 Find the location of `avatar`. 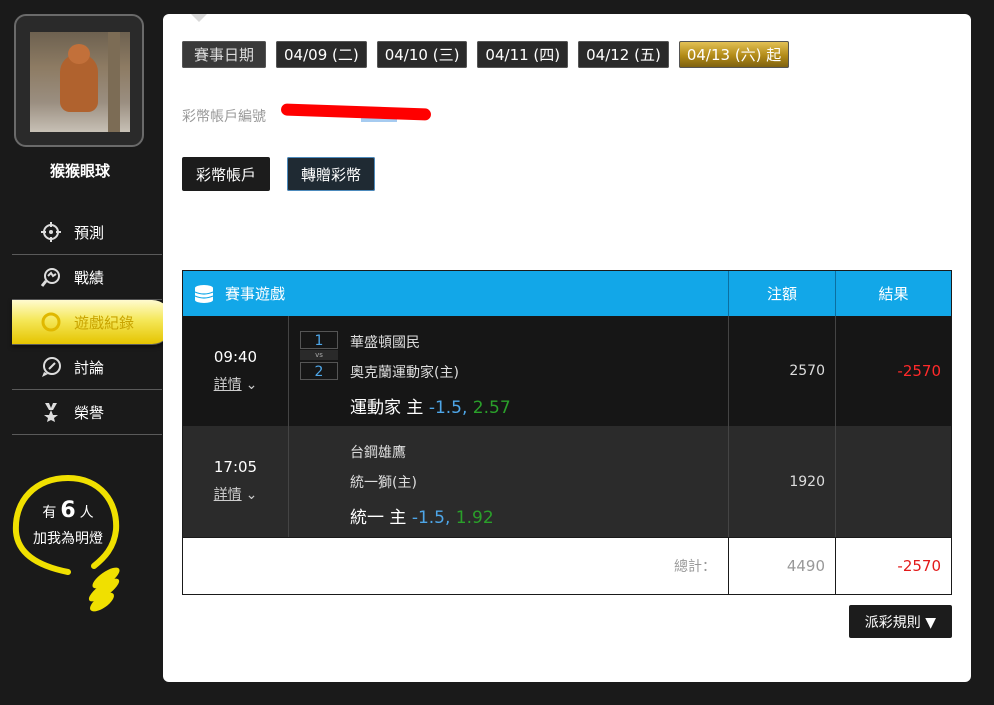

avatar is located at coordinates (79, 80).